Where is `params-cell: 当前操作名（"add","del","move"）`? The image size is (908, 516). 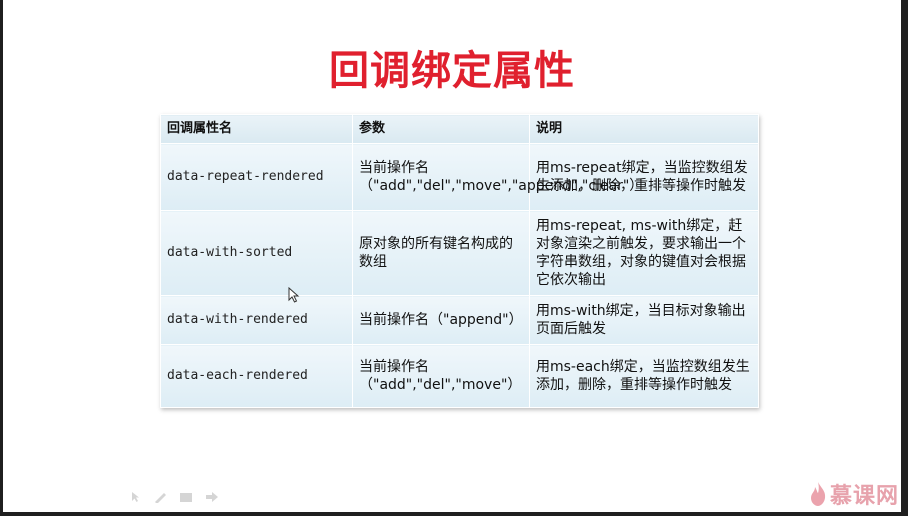
params-cell: 当前操作名（"add","del","move"） is located at coordinates (441, 376).